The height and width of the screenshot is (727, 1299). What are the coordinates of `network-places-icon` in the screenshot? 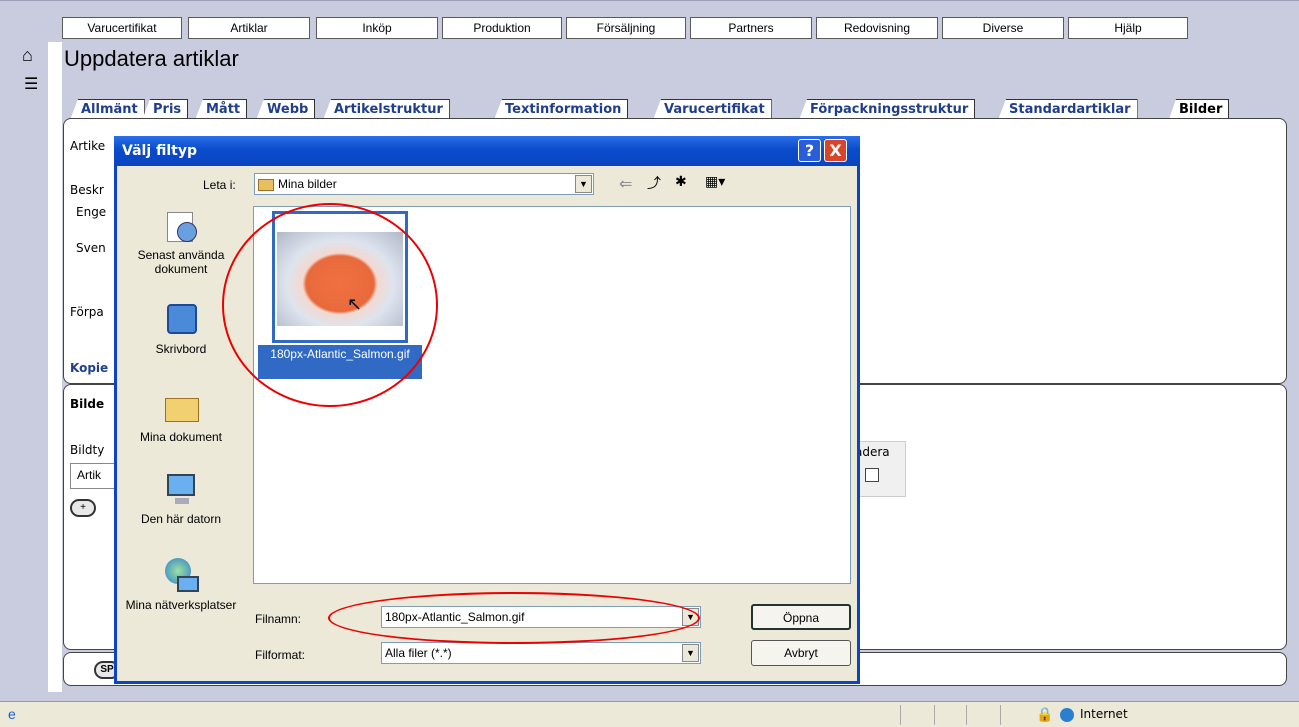 It's located at (181, 576).